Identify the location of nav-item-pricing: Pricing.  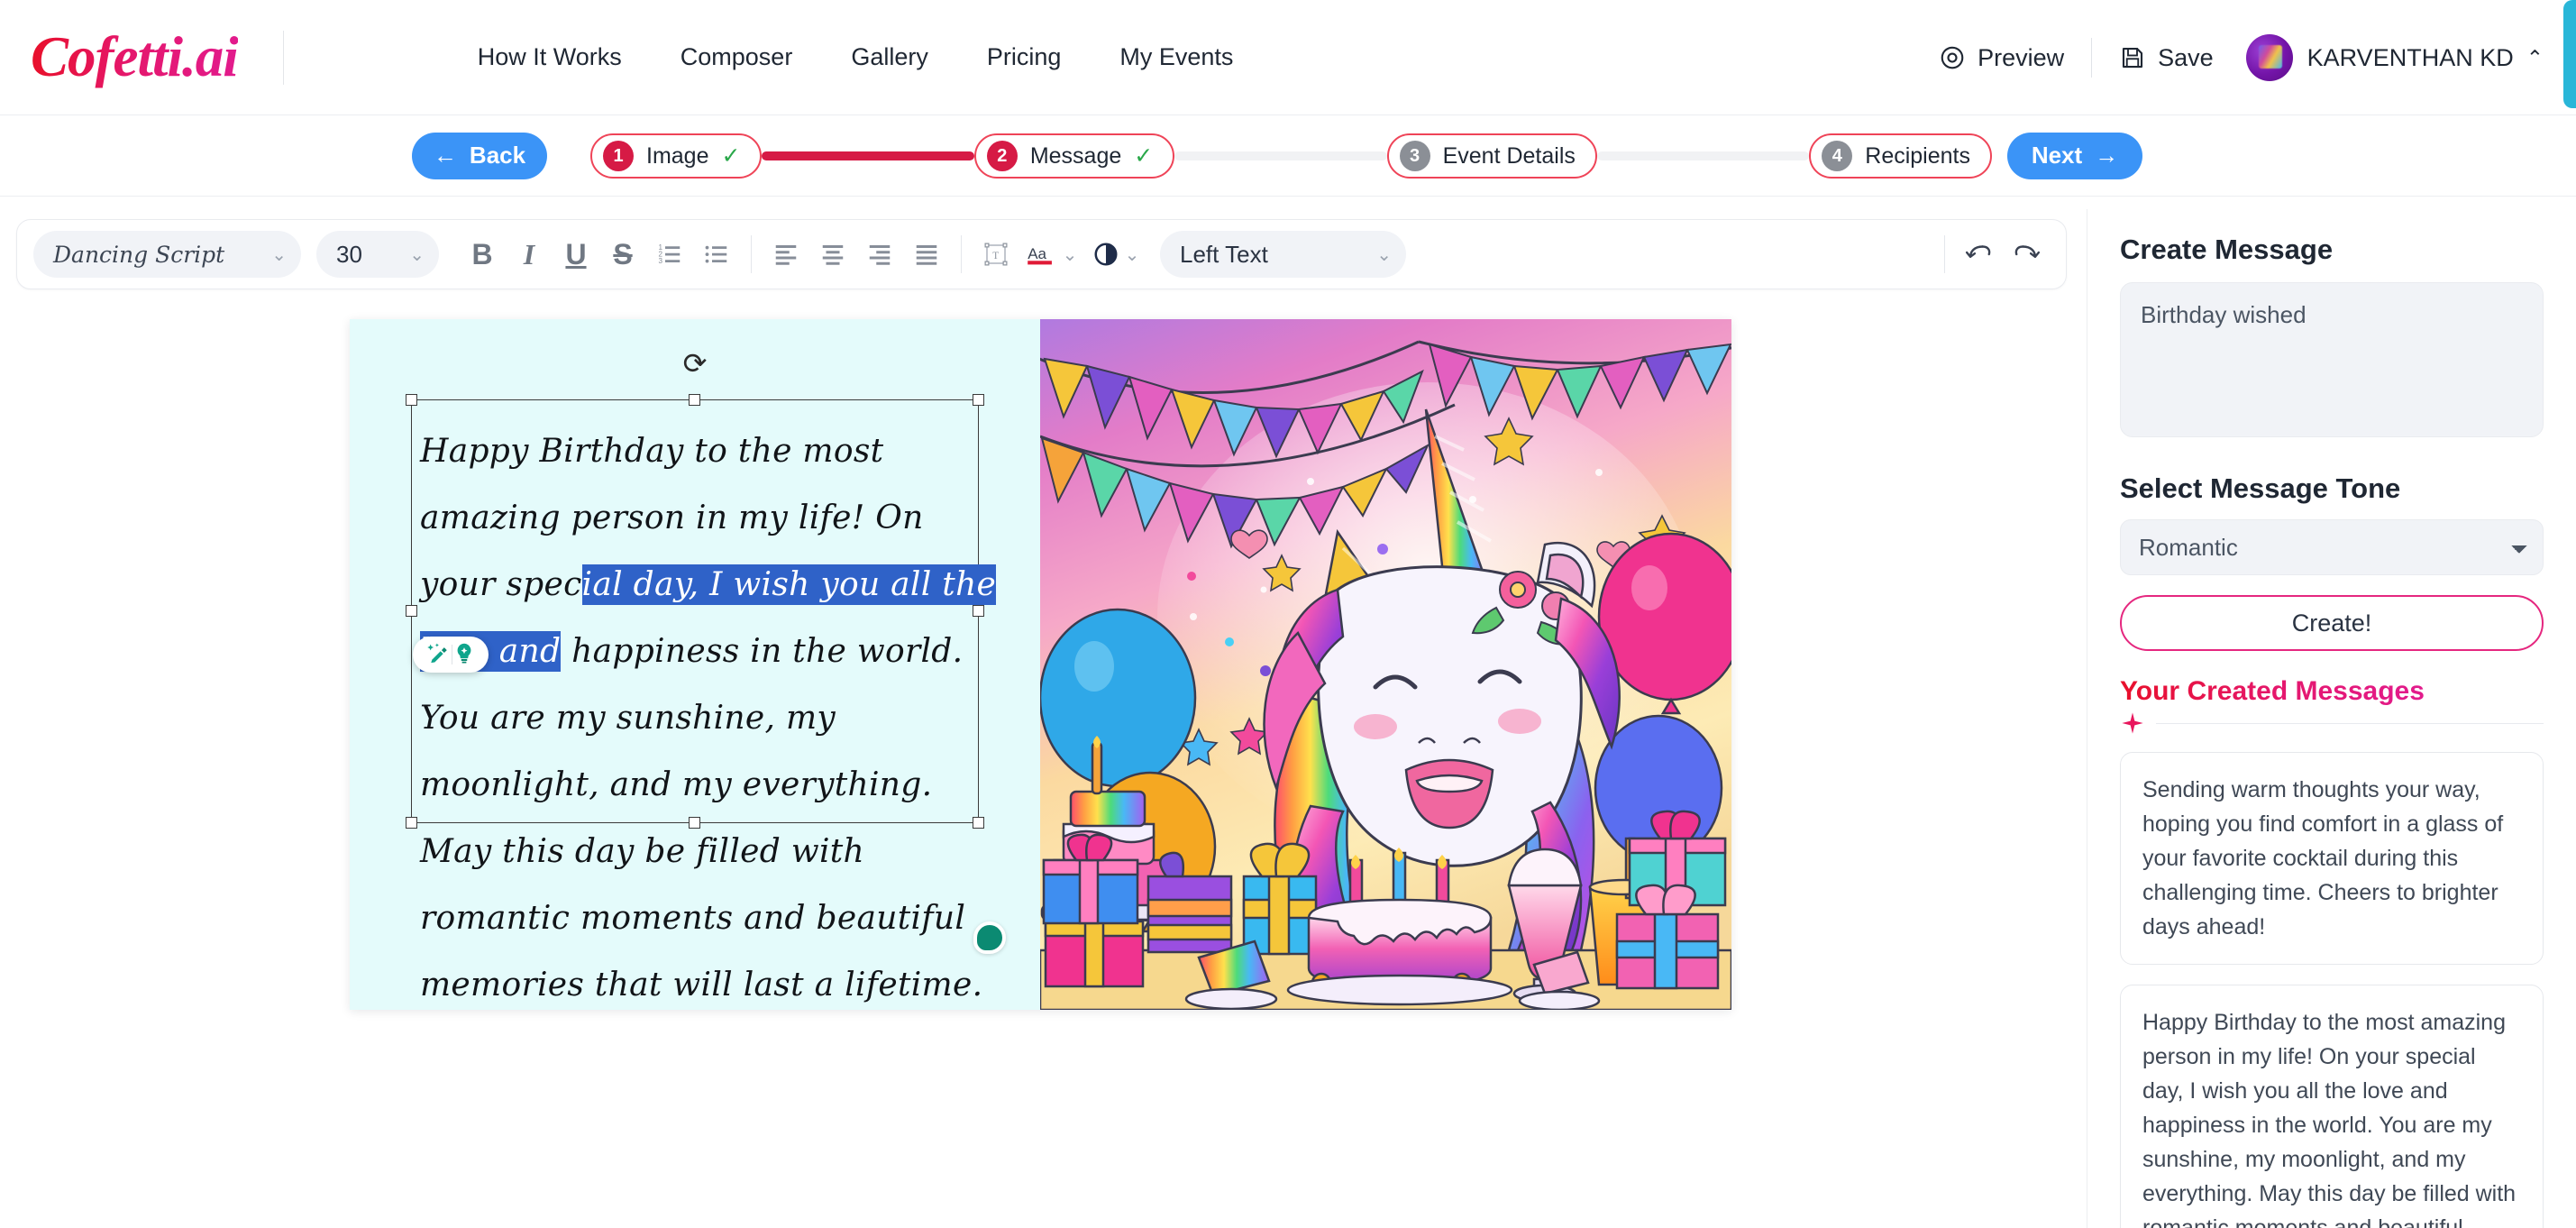
(1024, 57).